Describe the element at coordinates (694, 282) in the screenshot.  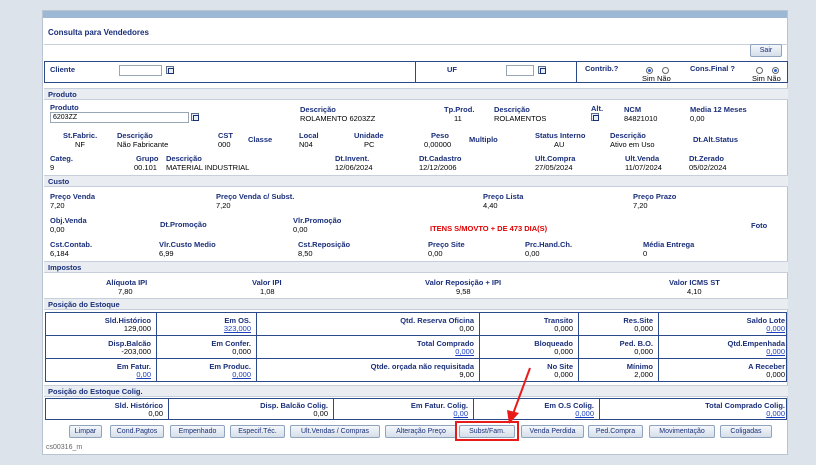
I see `icms-label: Valor ICMS ST` at that location.